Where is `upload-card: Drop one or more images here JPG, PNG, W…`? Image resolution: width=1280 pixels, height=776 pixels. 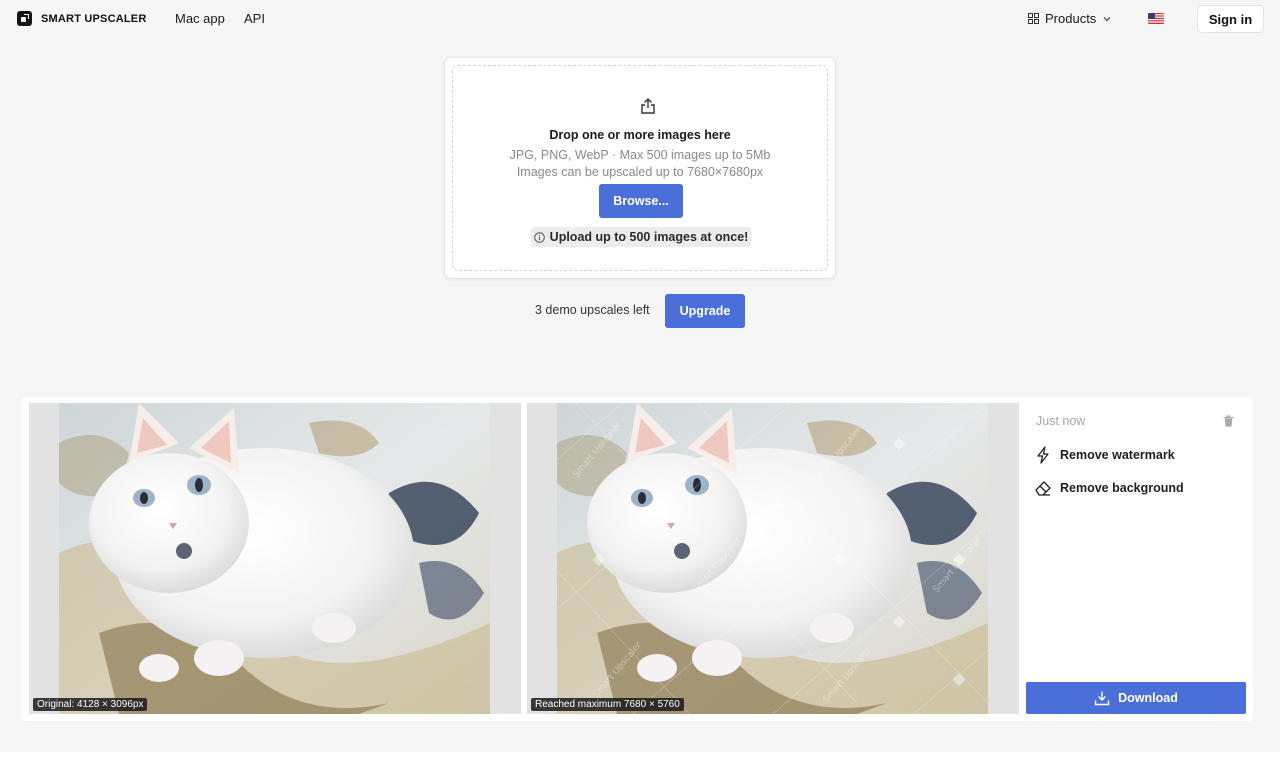 upload-card: Drop one or more images here JPG, PNG, W… is located at coordinates (640, 168).